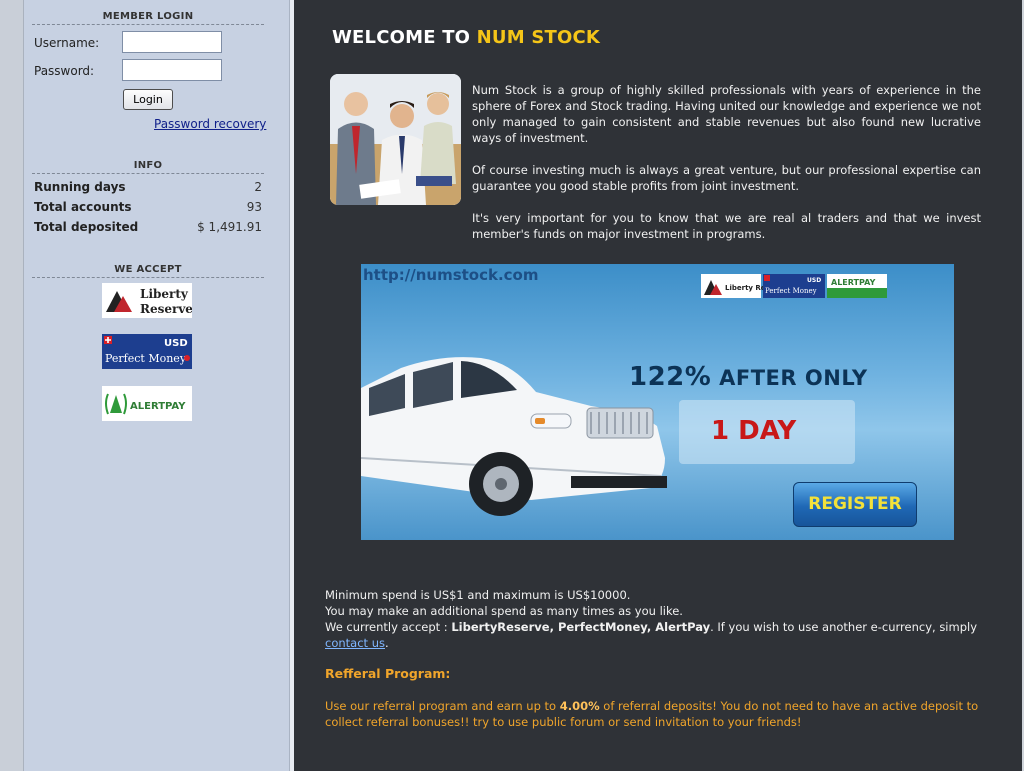 This screenshot has height=771, width=1024. I want to click on liberty-reserve-logo: Liberty Reserve, so click(147, 300).